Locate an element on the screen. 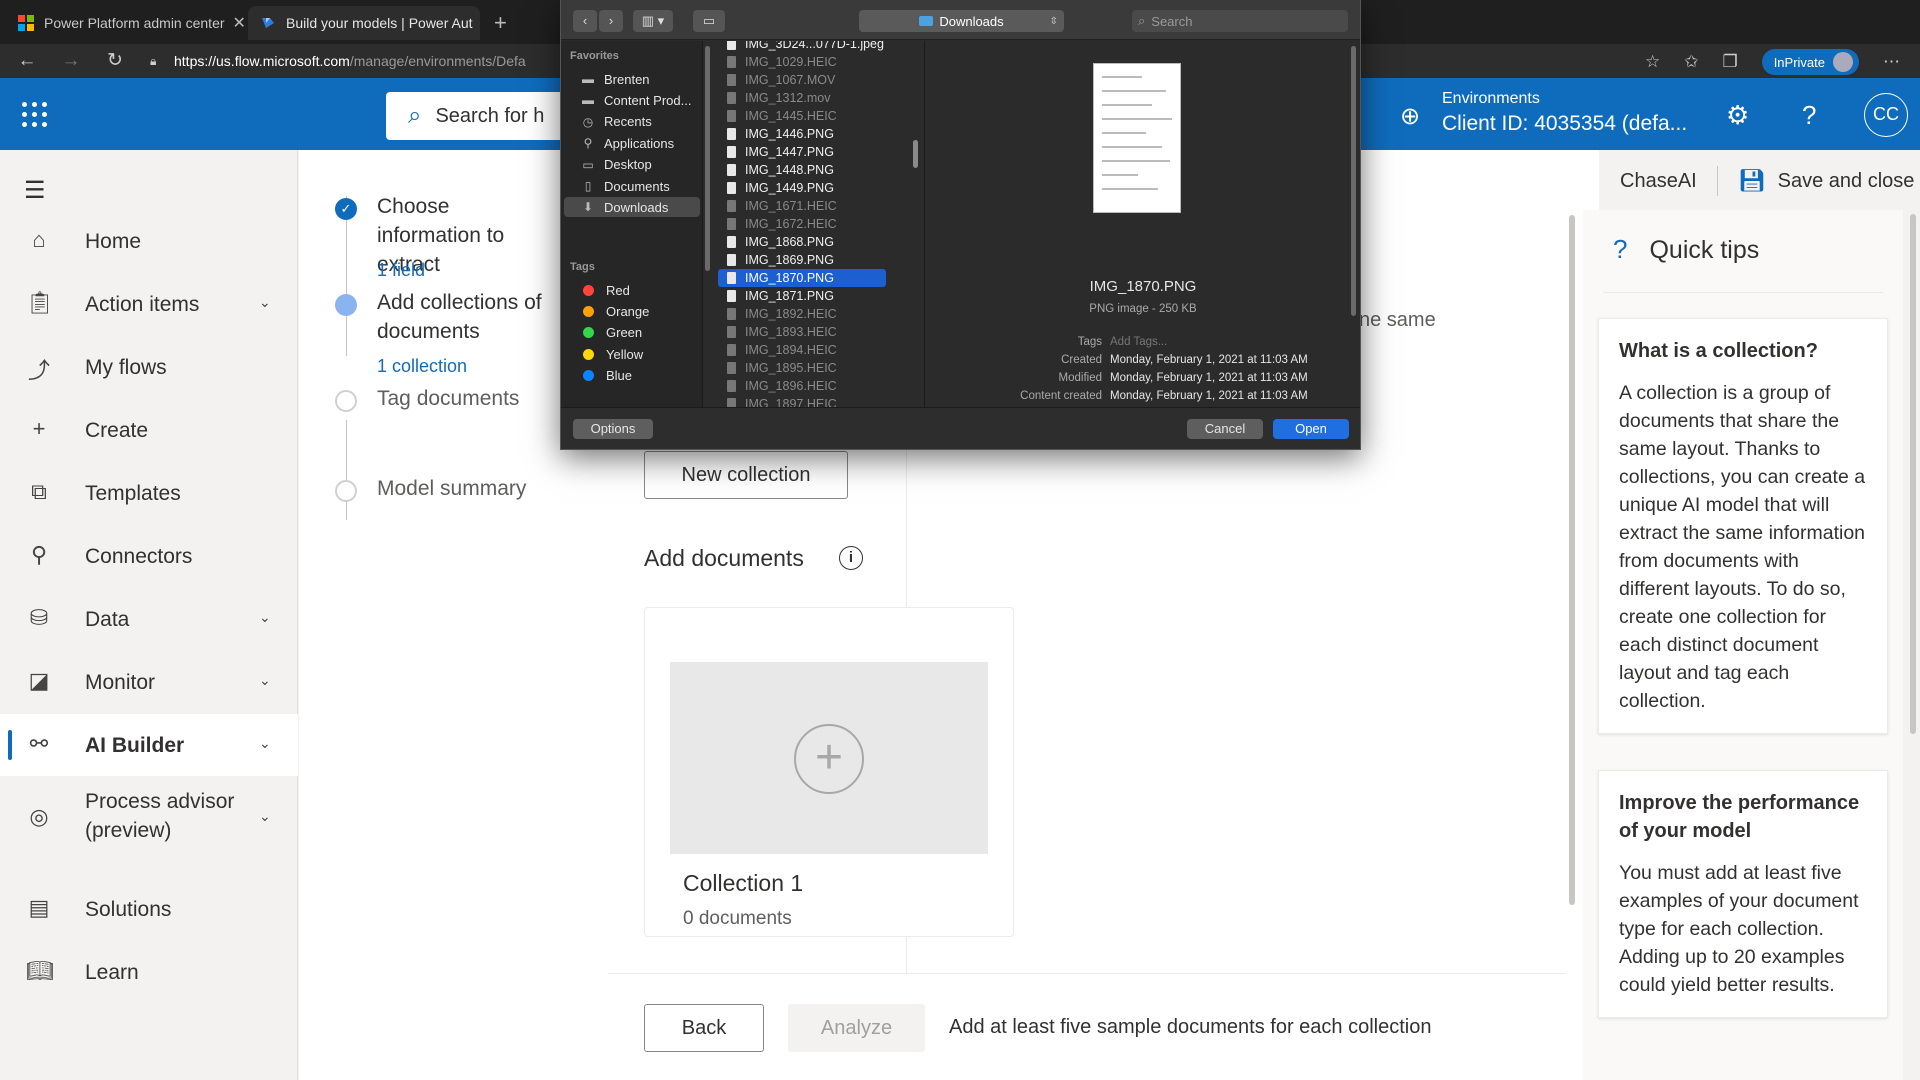  app-launcher-icon is located at coordinates (35, 115).